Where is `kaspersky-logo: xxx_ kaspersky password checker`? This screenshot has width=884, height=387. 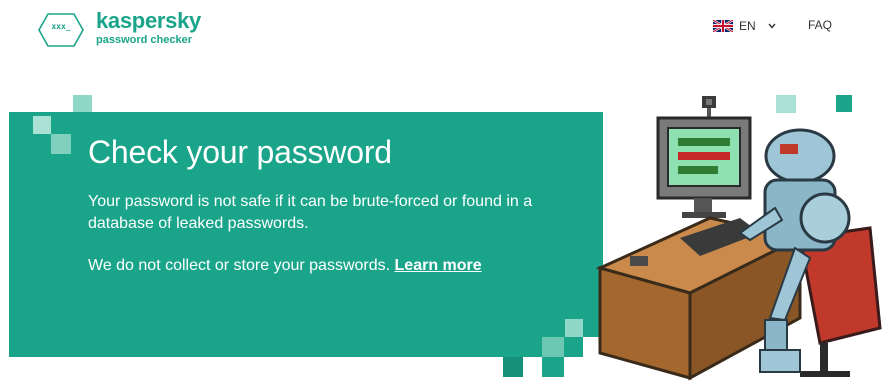 kaspersky-logo: xxx_ kaspersky password checker is located at coordinates (138, 29).